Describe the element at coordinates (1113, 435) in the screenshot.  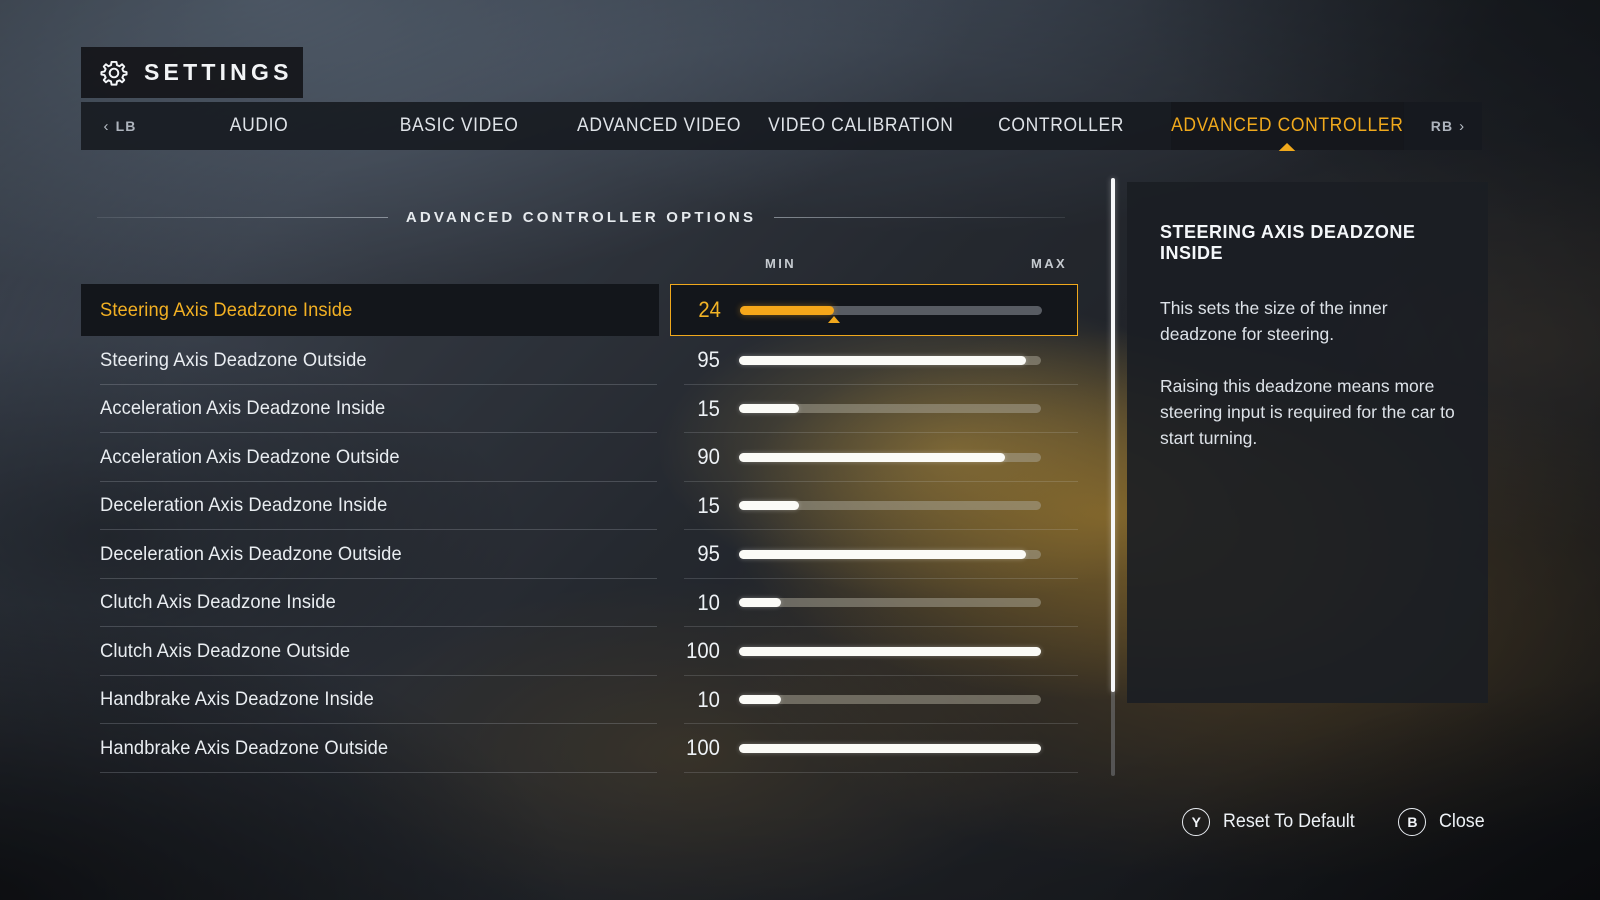
I see `scrollbar-thumb` at that location.